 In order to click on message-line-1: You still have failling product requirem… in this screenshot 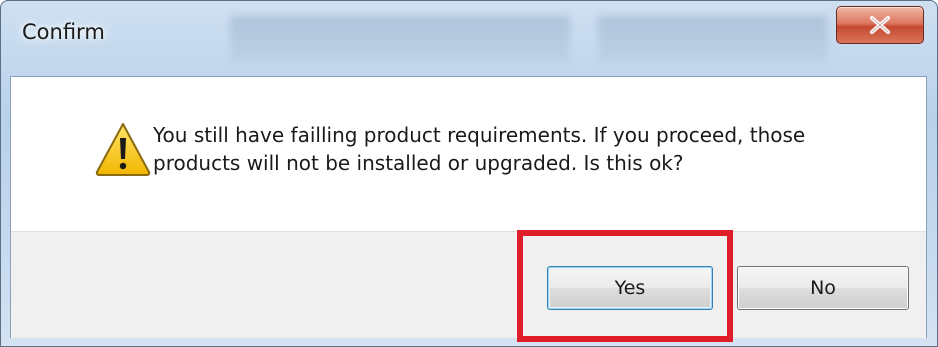, I will do `click(479, 135)`.